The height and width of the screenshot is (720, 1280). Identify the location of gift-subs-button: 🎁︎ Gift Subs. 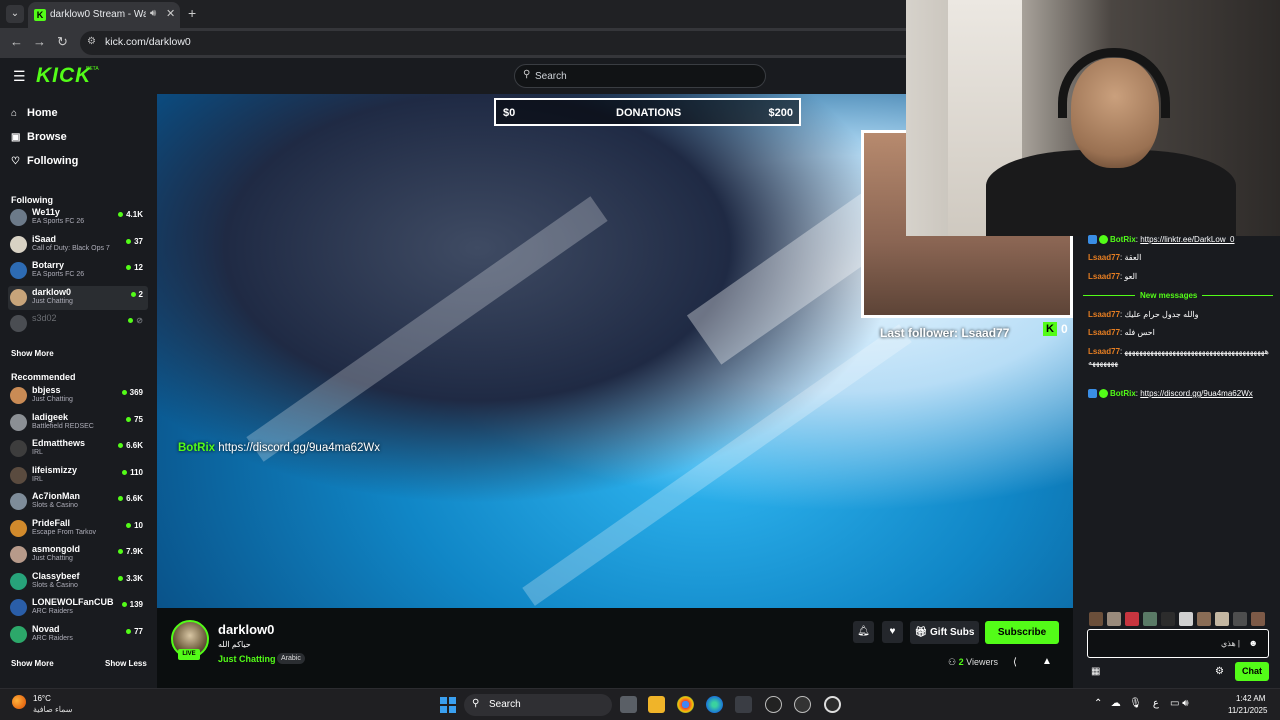
(944, 632).